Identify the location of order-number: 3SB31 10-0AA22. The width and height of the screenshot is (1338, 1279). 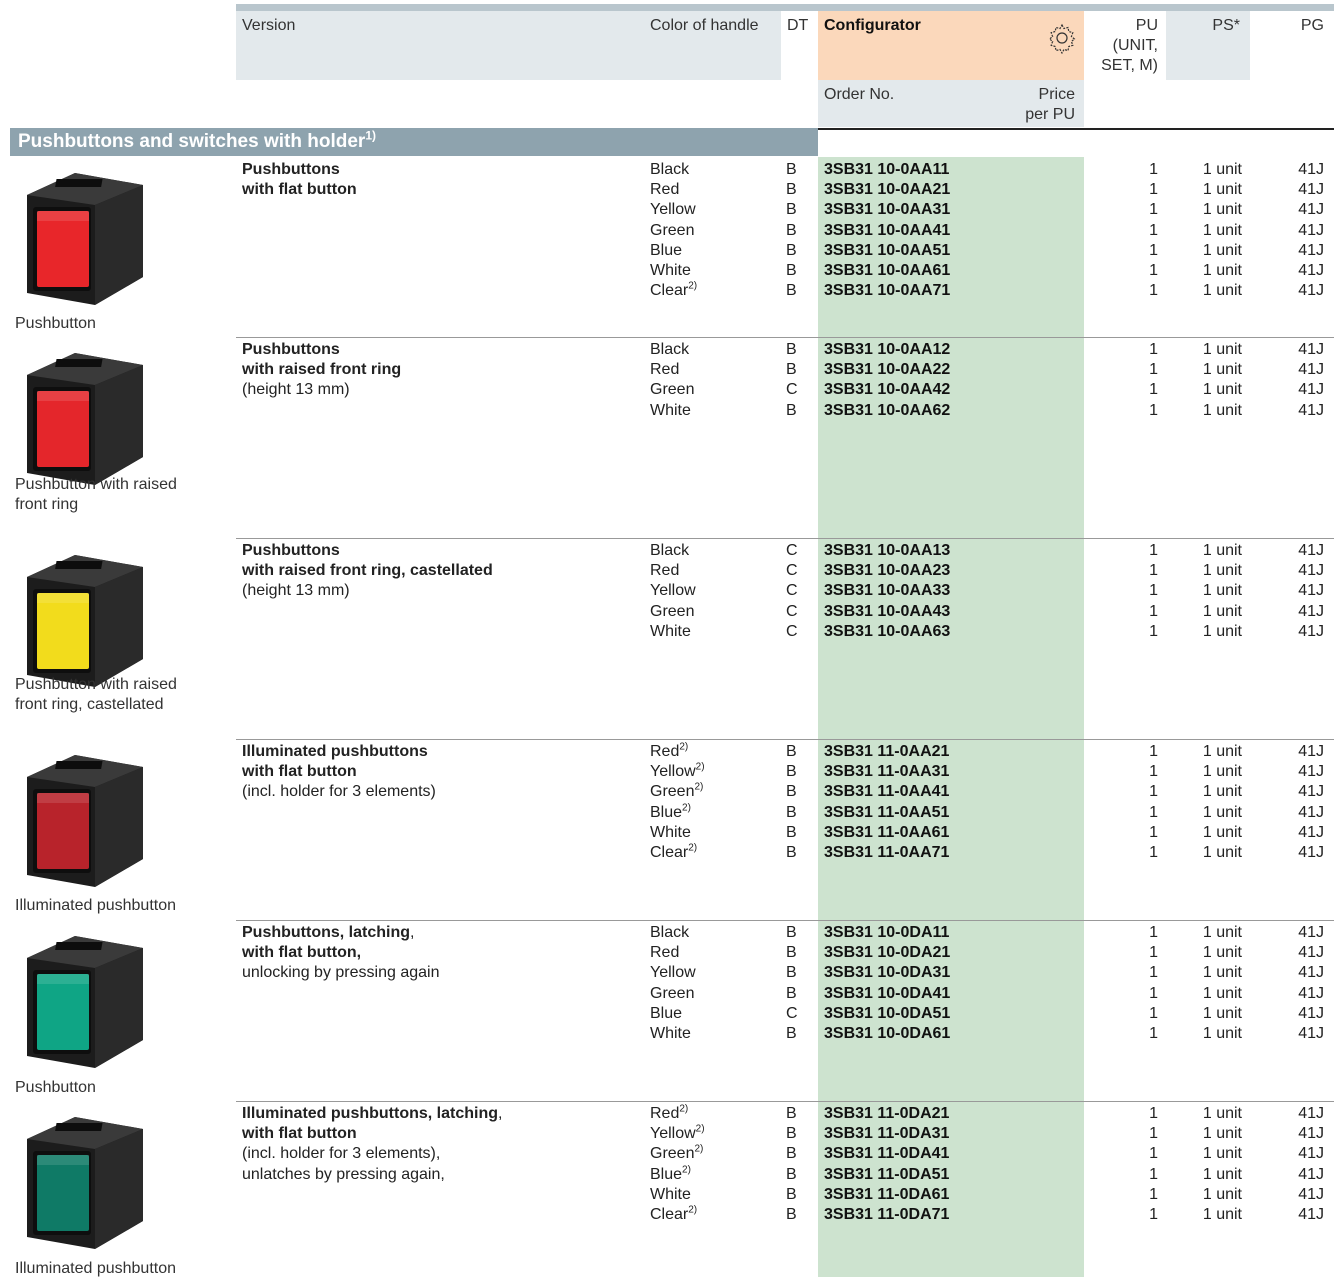
(887, 370).